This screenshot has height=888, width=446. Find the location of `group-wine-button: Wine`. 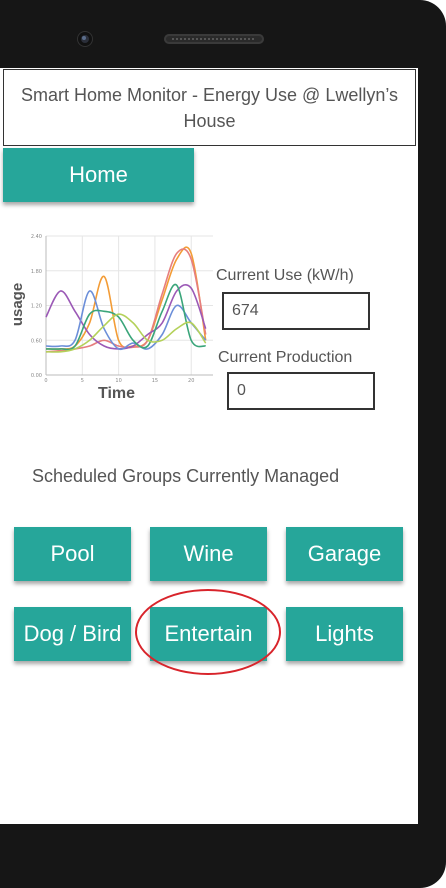

group-wine-button: Wine is located at coordinates (208, 554).